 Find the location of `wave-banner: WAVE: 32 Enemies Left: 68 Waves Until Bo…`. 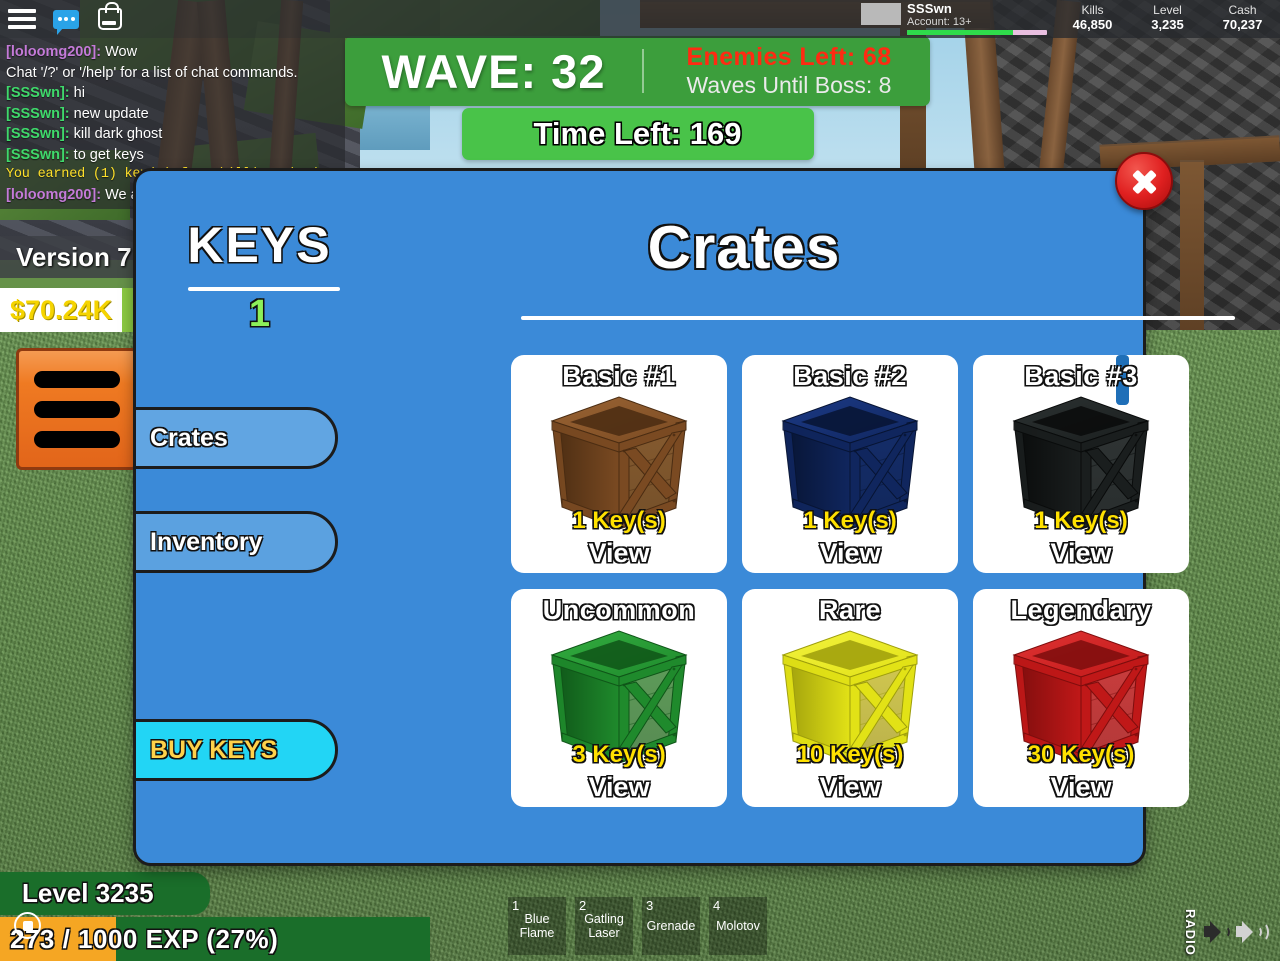

wave-banner: WAVE: 32 Enemies Left: 68 Waves Until Bo… is located at coordinates (637, 71).